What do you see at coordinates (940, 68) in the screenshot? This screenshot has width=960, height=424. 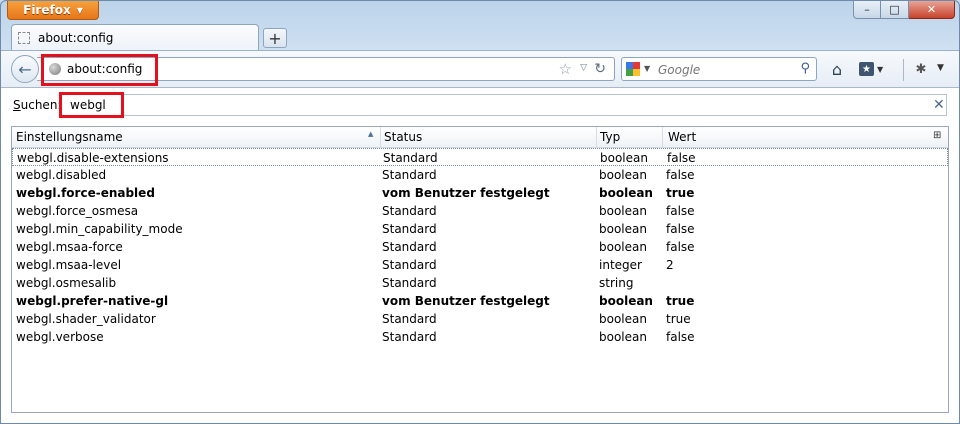 I see `toolbar-overflow-chevron-icon: ▼` at bounding box center [940, 68].